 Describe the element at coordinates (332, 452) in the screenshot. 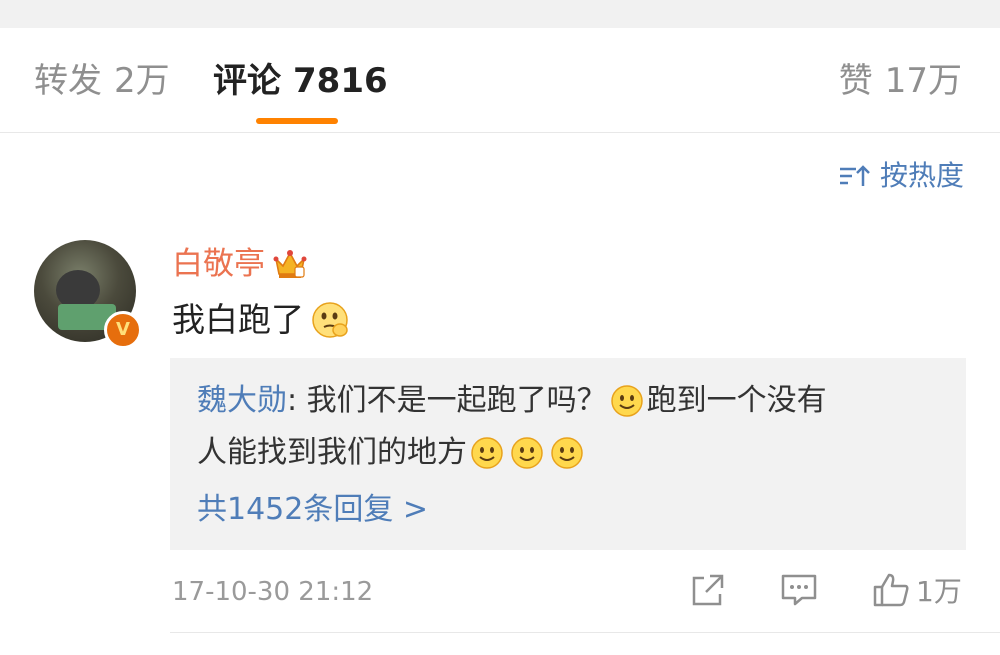

I see `reply-text-part3: 人能找到我们的地方` at that location.